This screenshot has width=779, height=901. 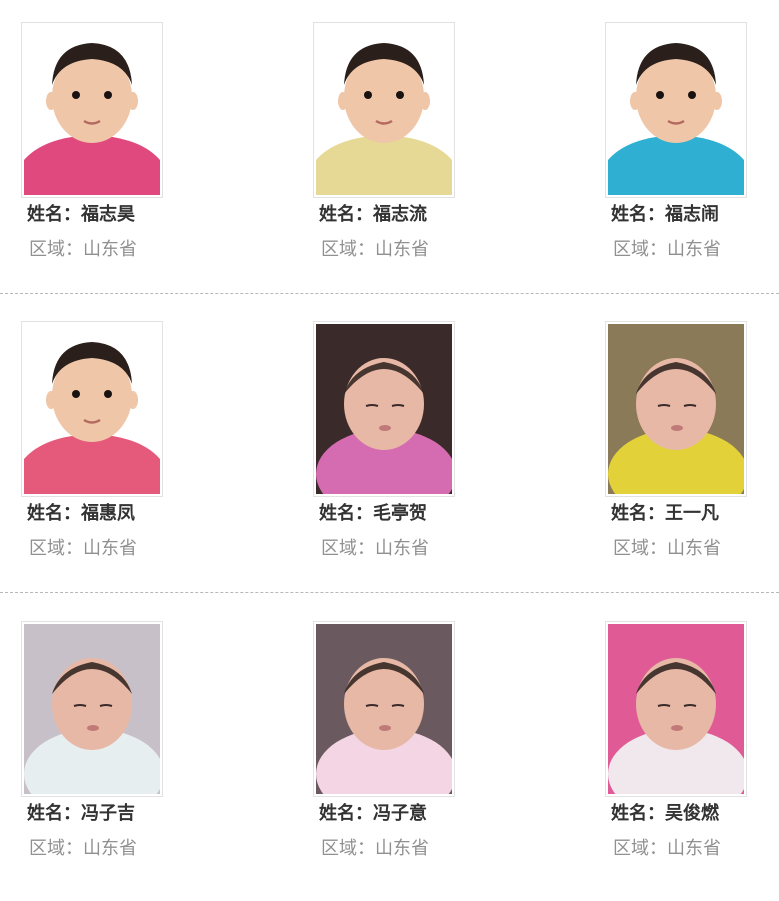 I want to click on child-card: 姓名：福惠凤区域：山东省, so click(x=101, y=451).